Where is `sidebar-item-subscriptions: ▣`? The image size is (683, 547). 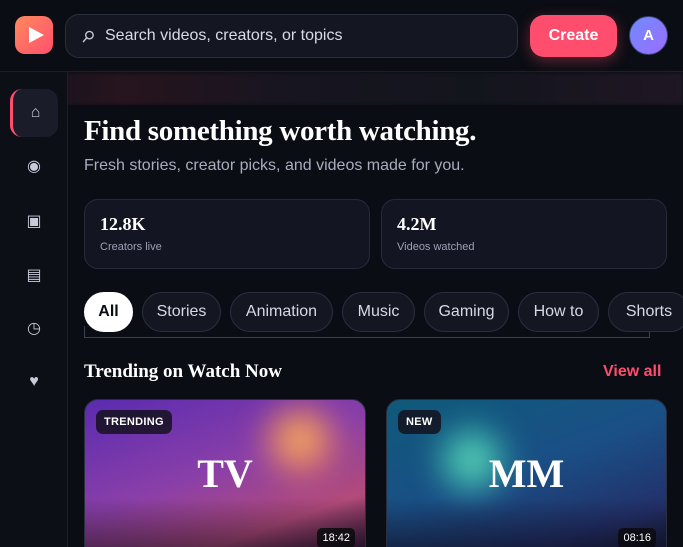
sidebar-item-subscriptions: ▣ is located at coordinates (34, 221).